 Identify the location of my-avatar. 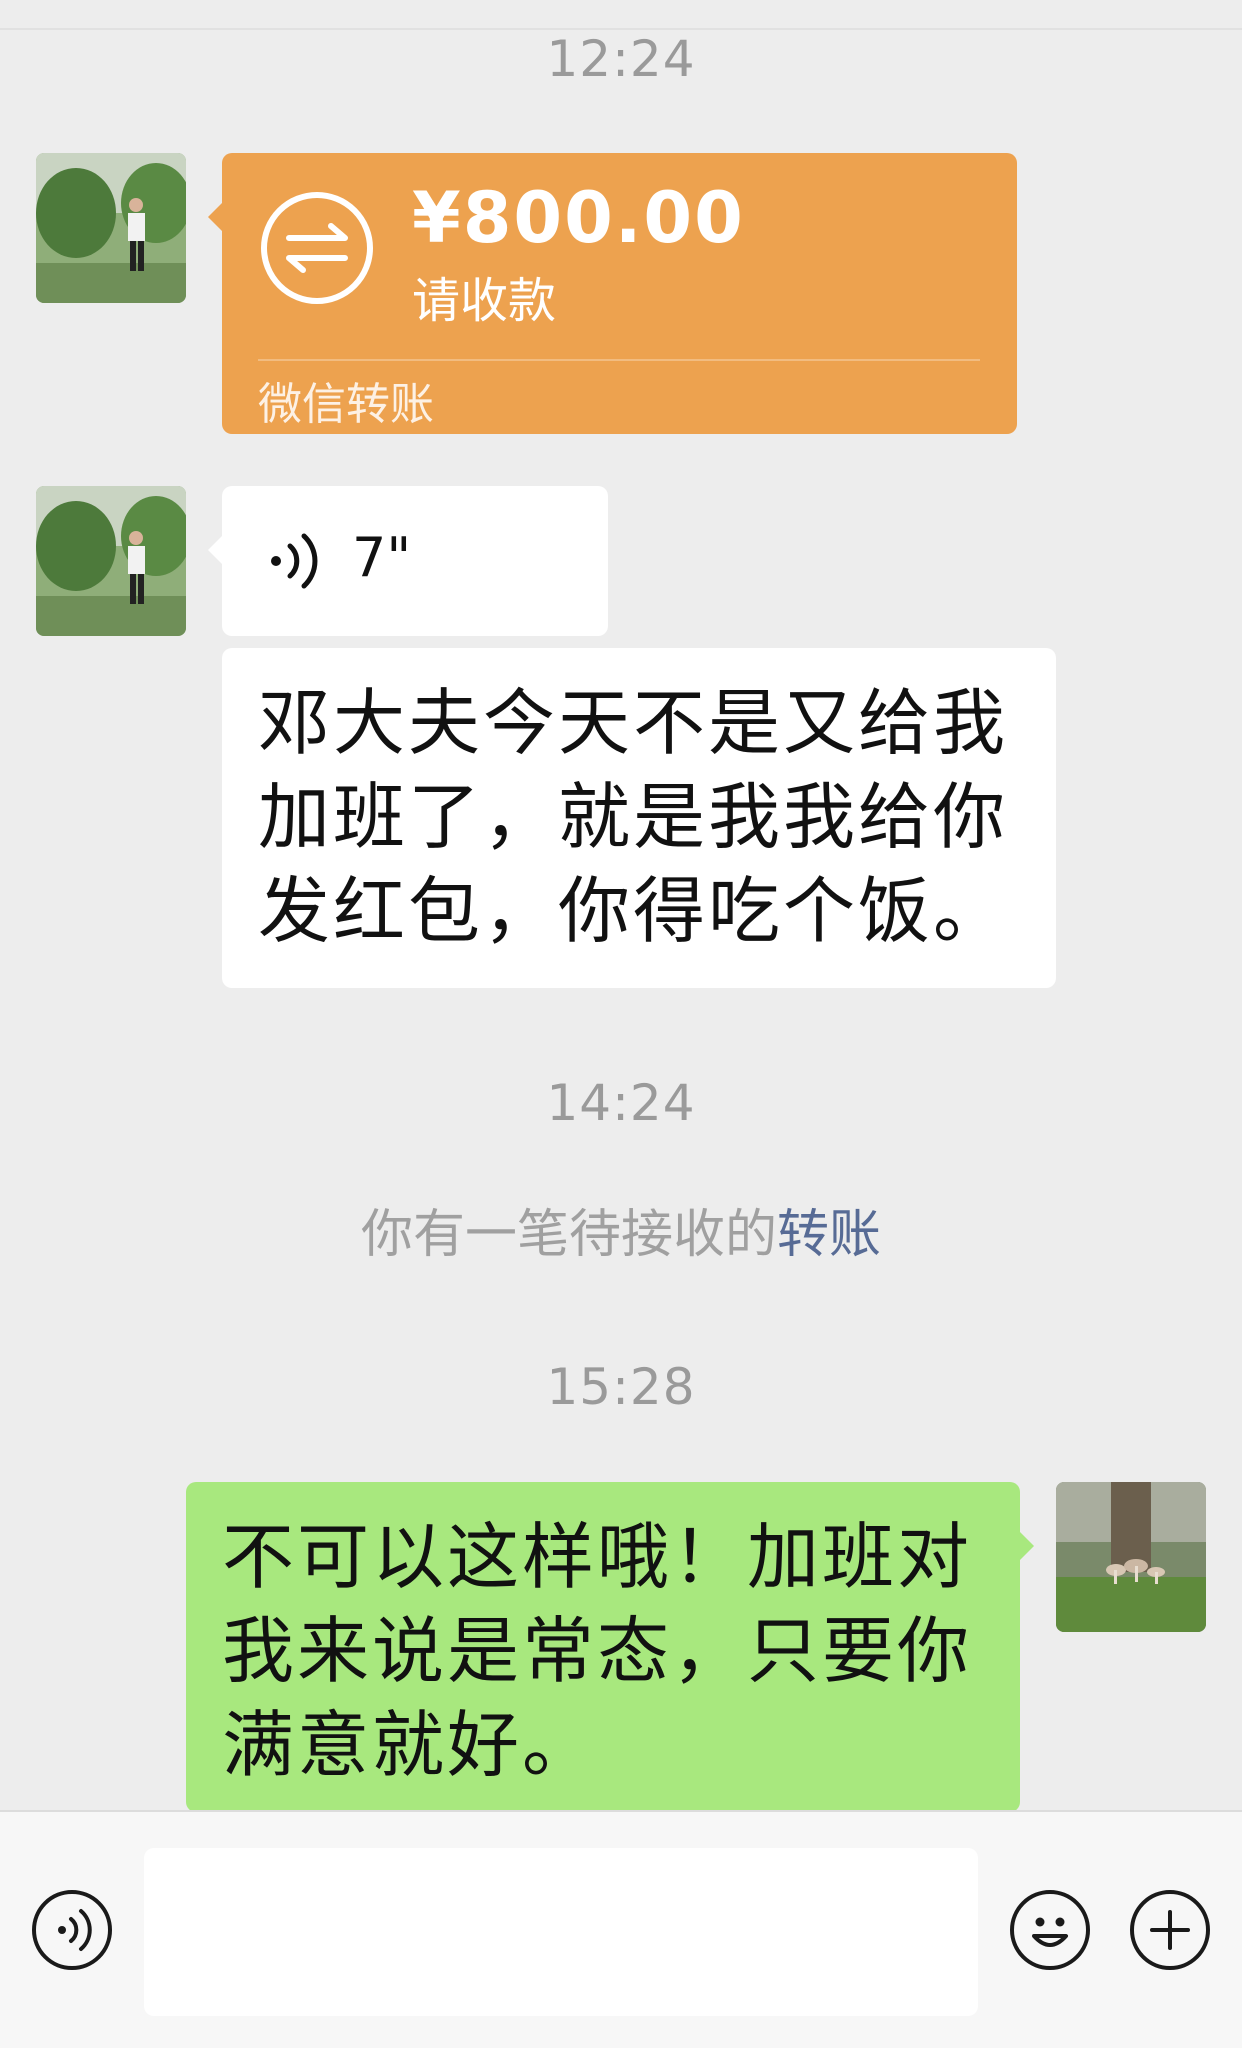
(1131, 1557).